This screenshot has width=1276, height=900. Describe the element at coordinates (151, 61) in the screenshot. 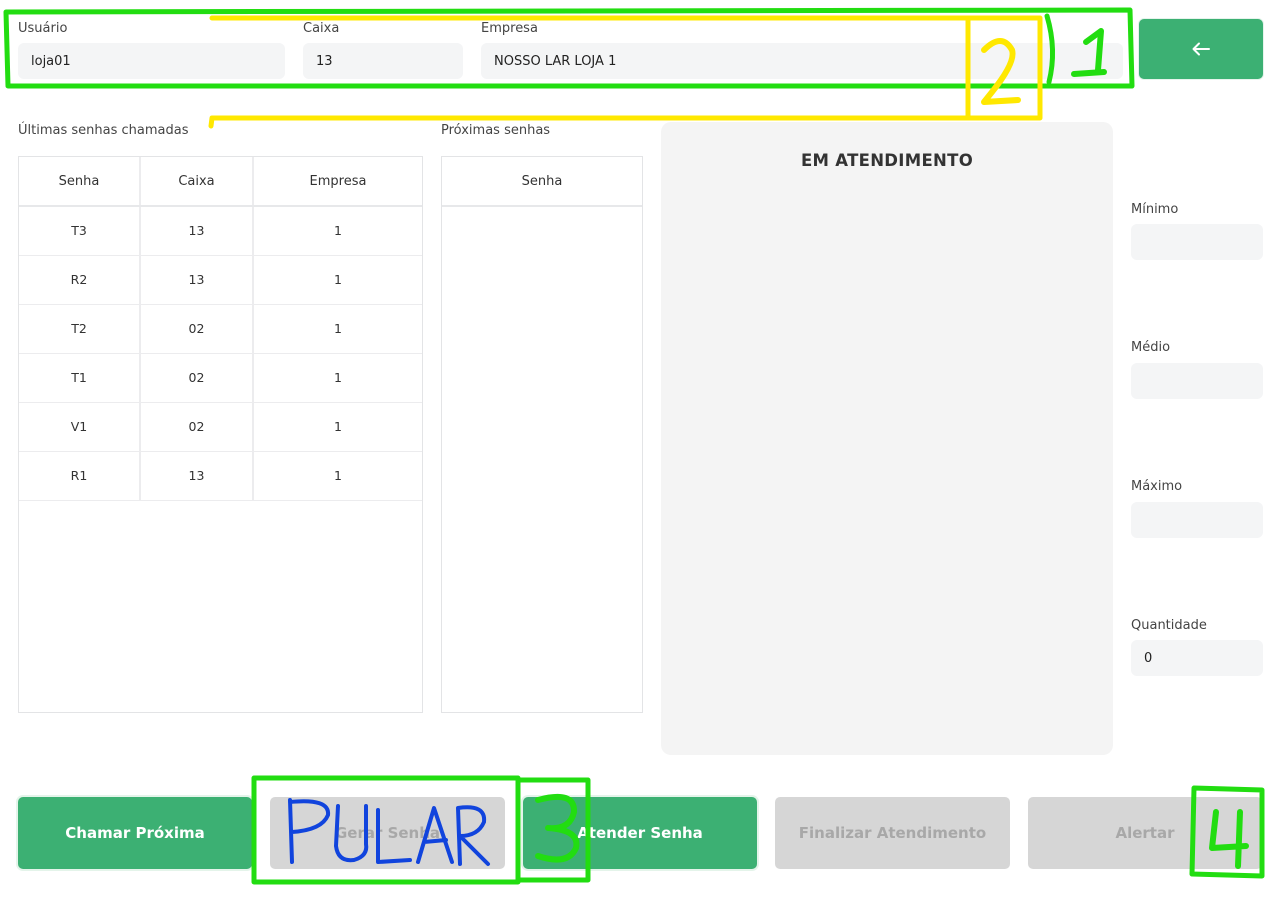

I see `user-field: loja01` at that location.